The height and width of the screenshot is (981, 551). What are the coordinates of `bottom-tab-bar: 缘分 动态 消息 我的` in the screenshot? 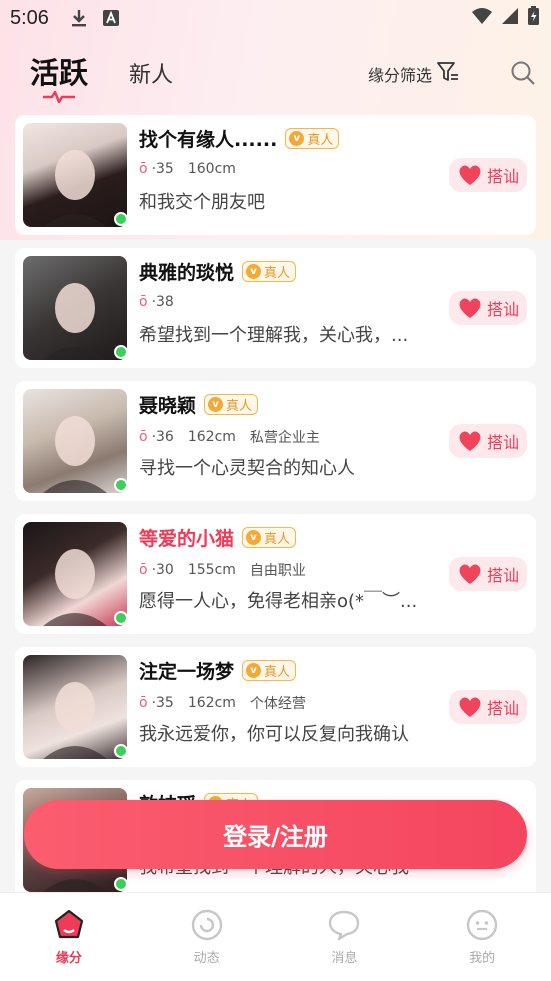 It's located at (275, 936).